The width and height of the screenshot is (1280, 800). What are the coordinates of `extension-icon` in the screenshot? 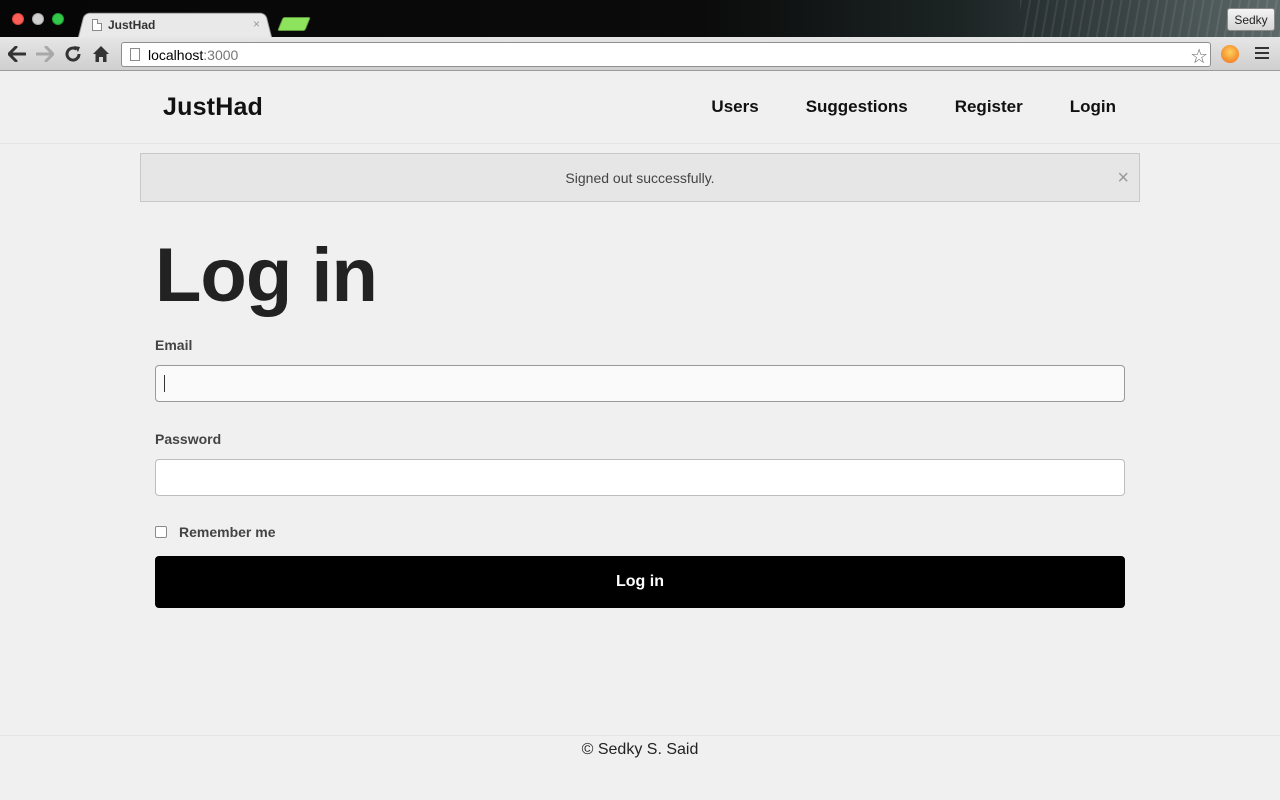 It's located at (1230, 54).